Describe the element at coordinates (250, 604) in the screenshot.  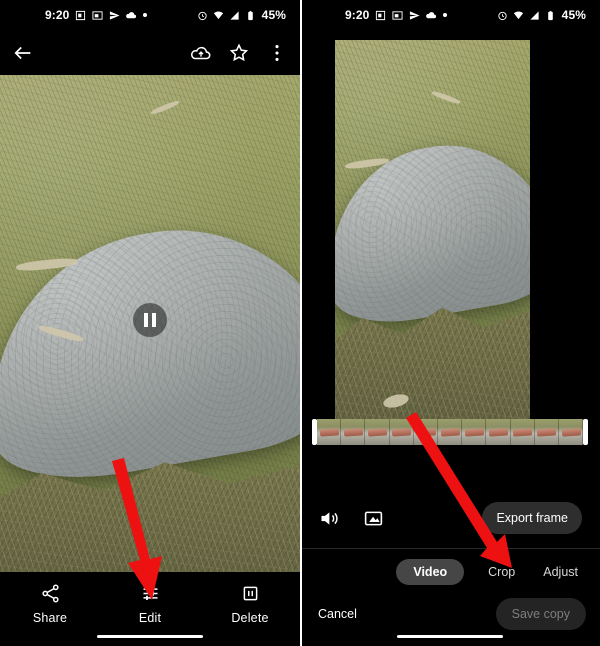
I see `delete-action: Delete` at that location.